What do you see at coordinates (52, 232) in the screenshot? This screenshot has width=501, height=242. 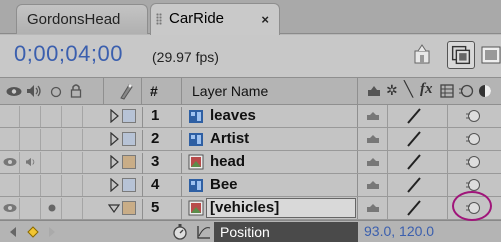 I see `next-keyframe-icon` at bounding box center [52, 232].